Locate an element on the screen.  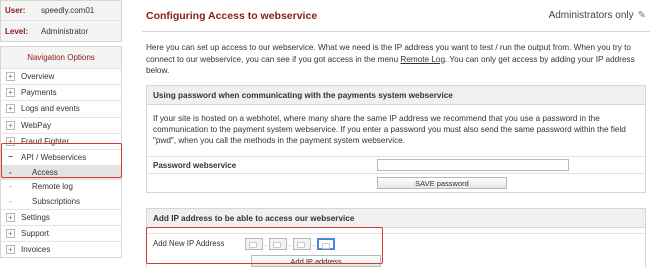
admin-only-text: Administrators only is located at coordinates (591, 15).